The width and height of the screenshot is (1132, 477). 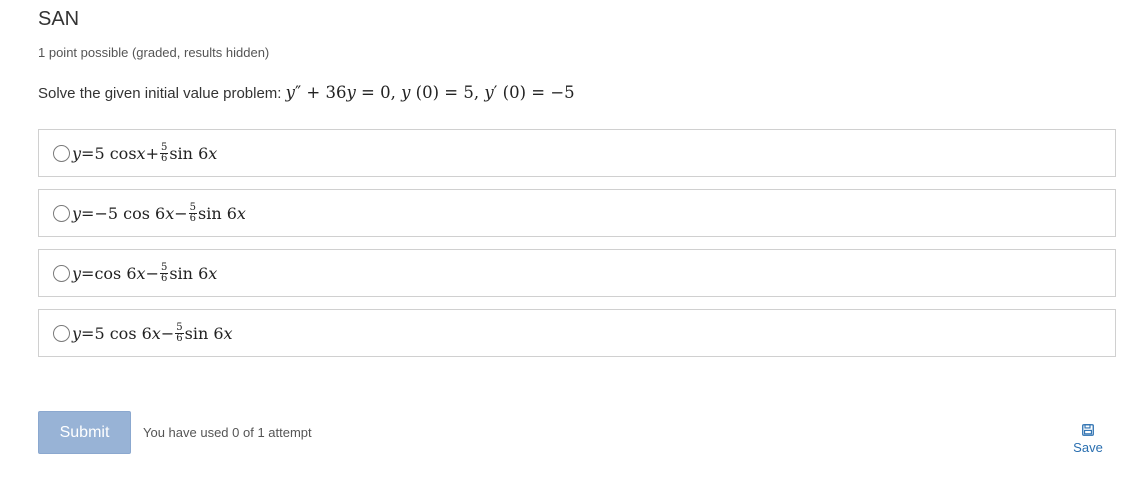 What do you see at coordinates (145, 272) in the screenshot?
I see `choice-formula: y = cos 6x − 56 sin 6x` at bounding box center [145, 272].